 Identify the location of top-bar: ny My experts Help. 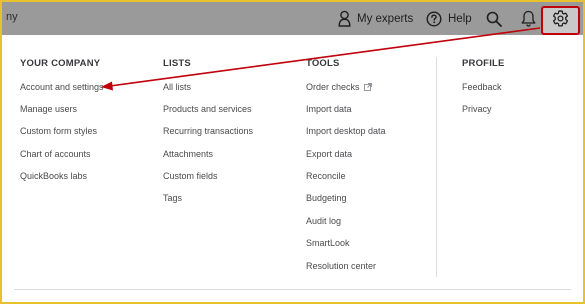
(292, 18).